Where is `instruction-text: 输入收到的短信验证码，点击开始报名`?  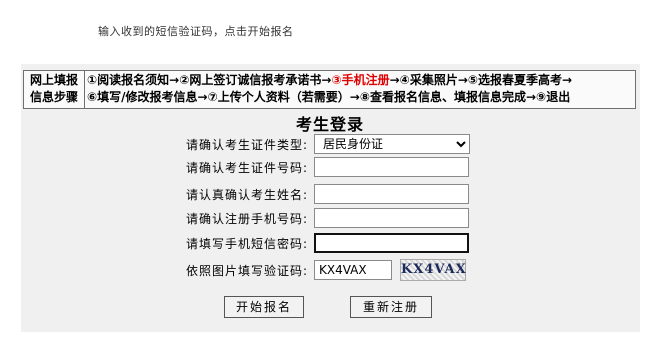
instruction-text: 输入收到的短信验证码，点击开始报名 is located at coordinates (196, 31).